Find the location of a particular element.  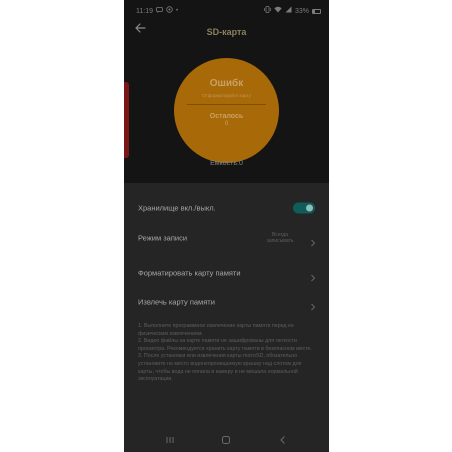

signal-icon is located at coordinates (288, 11).